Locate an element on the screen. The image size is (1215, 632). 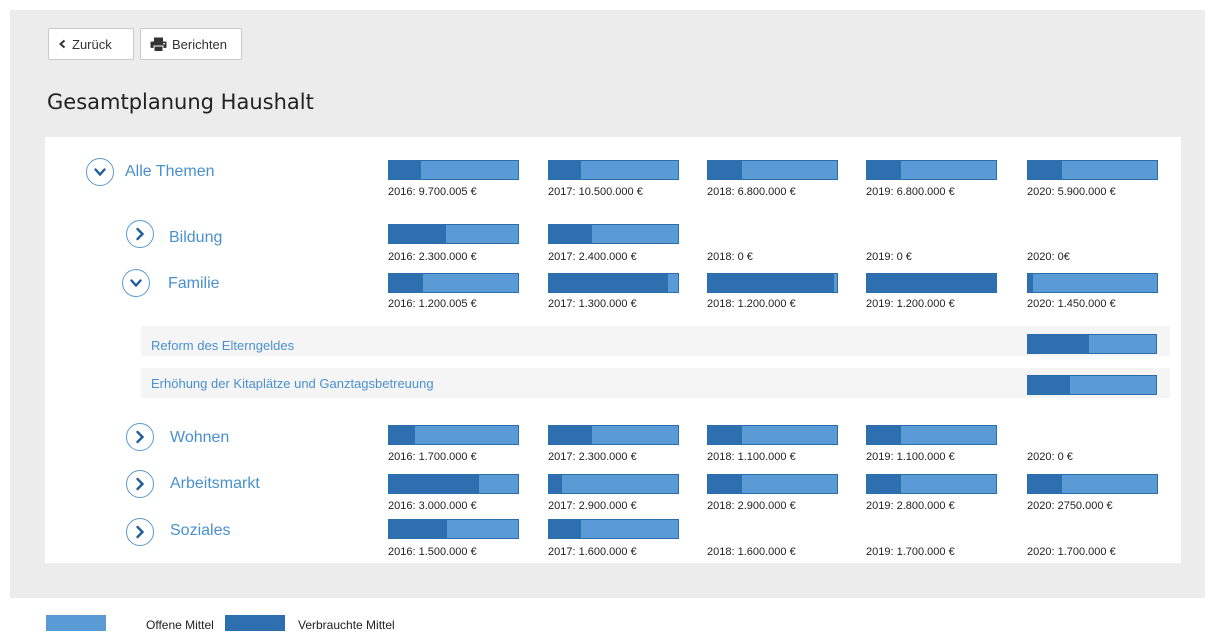
budget-value-bildung-2: 2018: 0 € is located at coordinates (730, 257).